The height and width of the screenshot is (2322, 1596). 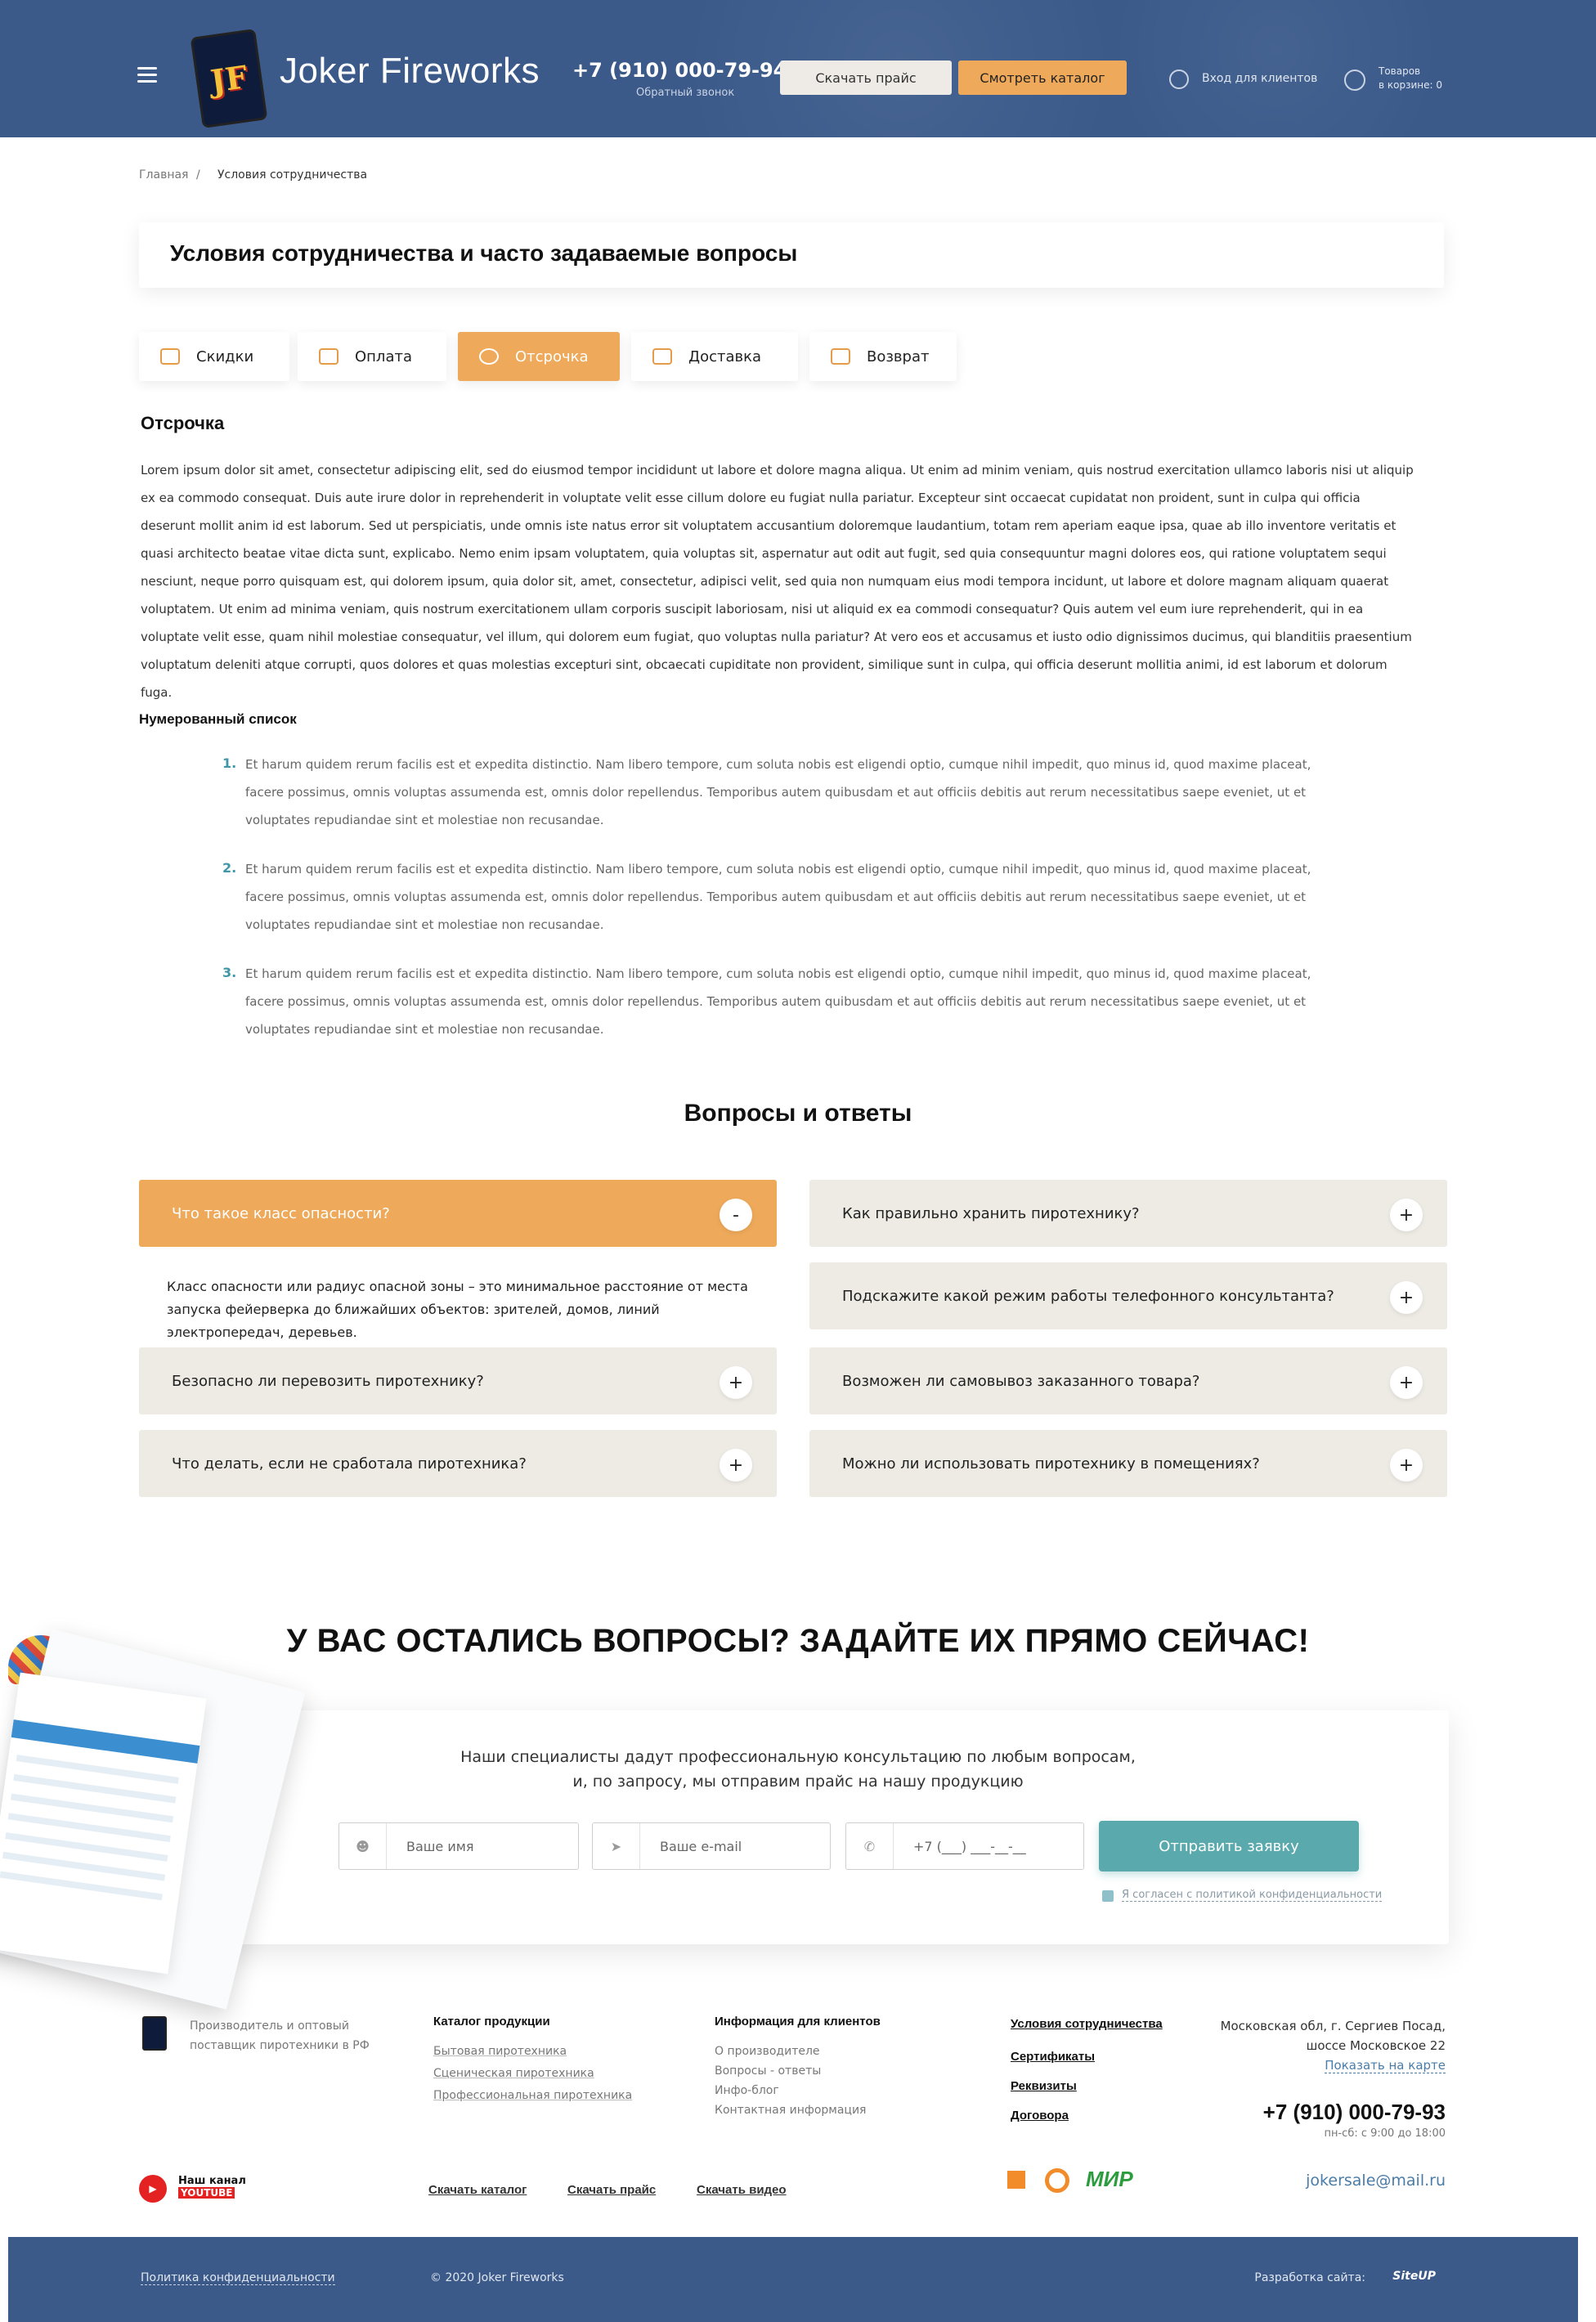 I want to click on phone-field: ✆ +7 (___) ___-__-__, so click(x=965, y=1846).